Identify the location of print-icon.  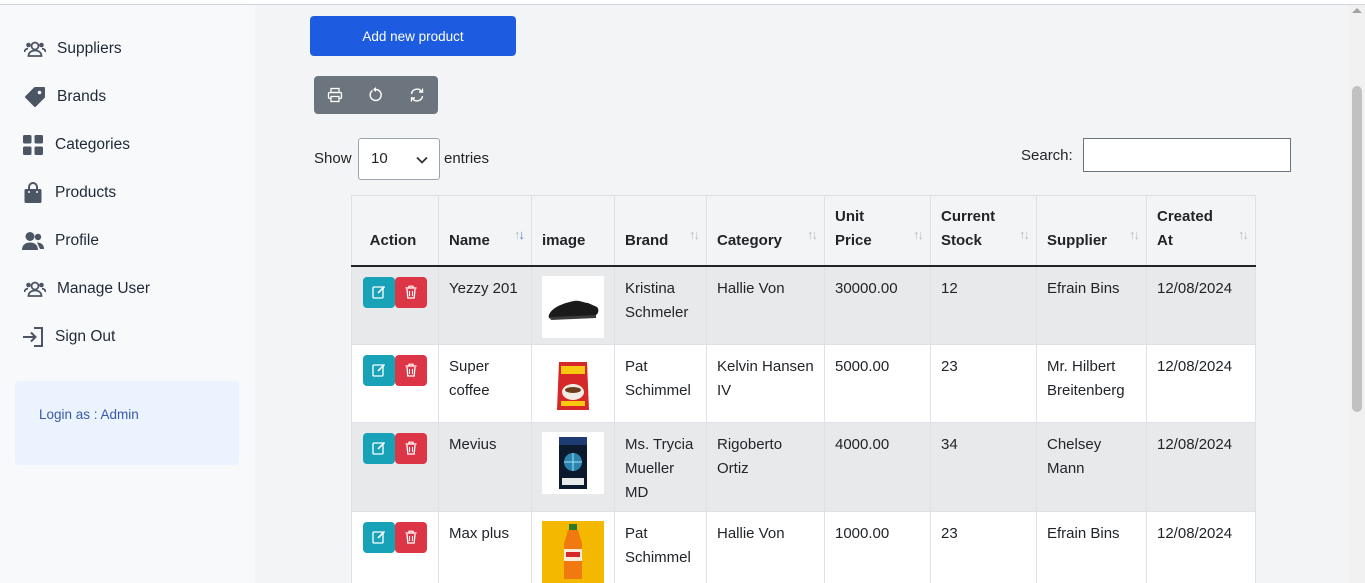
(334, 95).